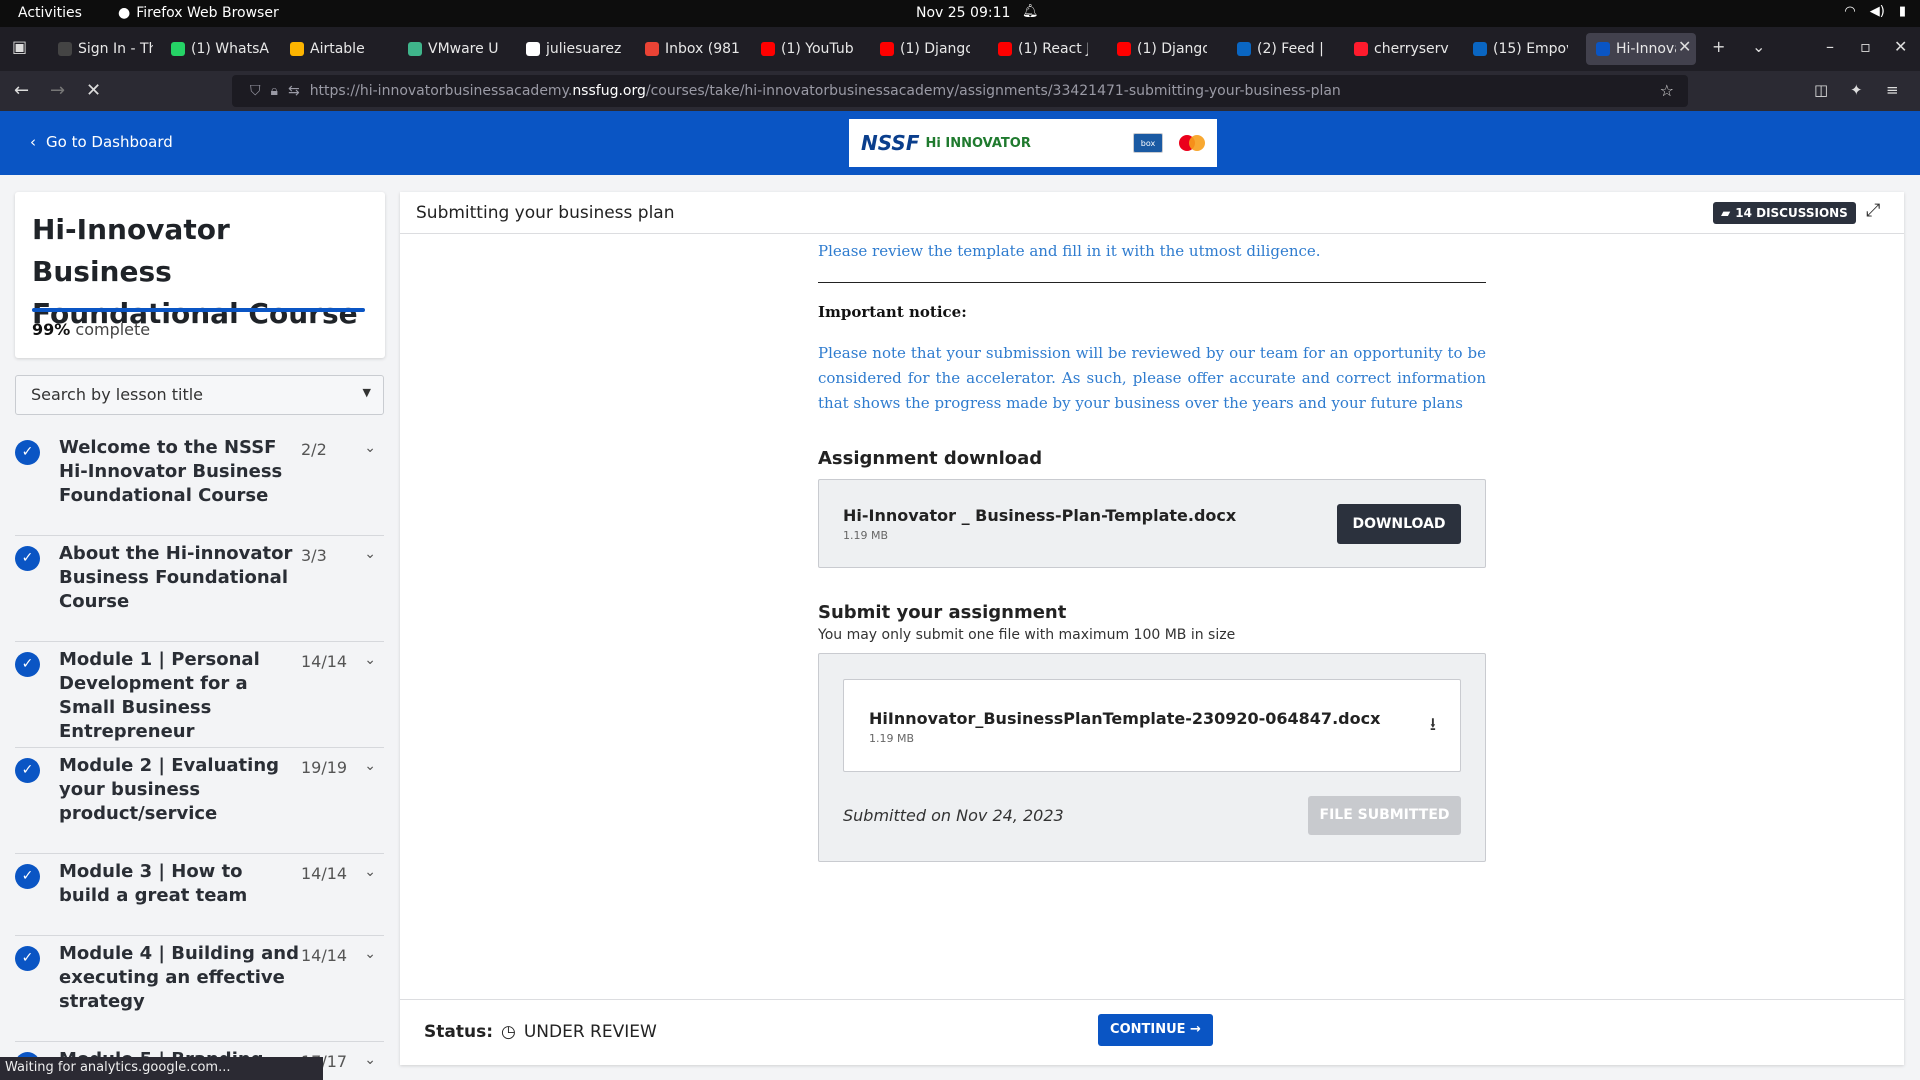 This screenshot has width=1920, height=1080. Describe the element at coordinates (1399, 524) in the screenshot. I see `download-button: DOWNLOAD` at that location.